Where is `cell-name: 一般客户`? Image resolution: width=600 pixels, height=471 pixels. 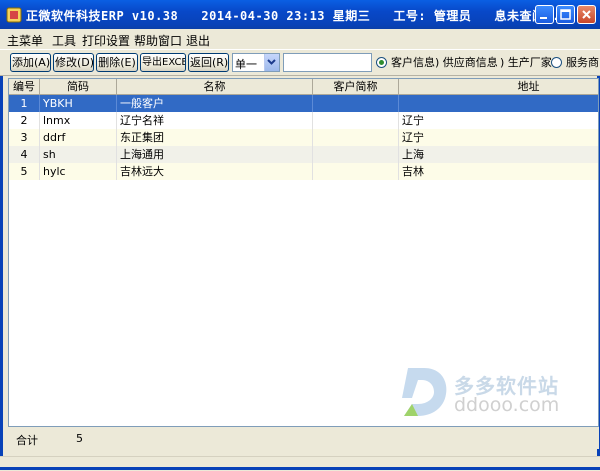 cell-name: 一般客户 is located at coordinates (215, 103).